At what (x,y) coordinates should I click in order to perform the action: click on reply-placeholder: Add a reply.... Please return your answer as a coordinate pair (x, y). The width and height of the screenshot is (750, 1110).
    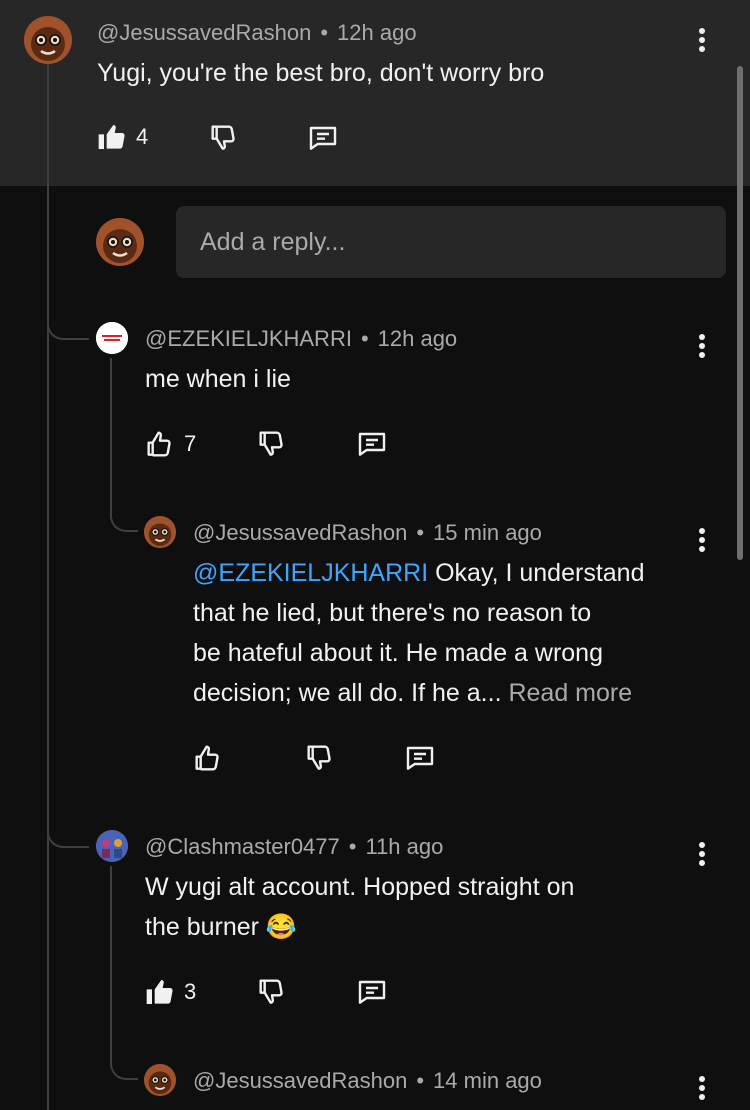
    Looking at the image, I should click on (273, 242).